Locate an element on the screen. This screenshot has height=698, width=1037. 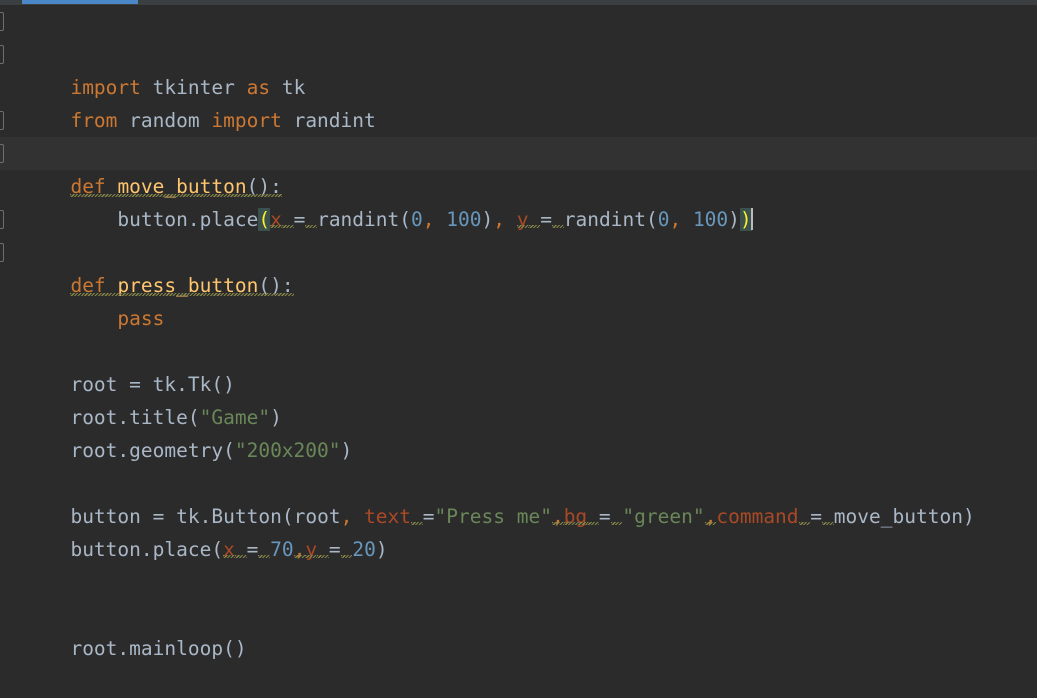
active-tab-indicator is located at coordinates (80, 2).